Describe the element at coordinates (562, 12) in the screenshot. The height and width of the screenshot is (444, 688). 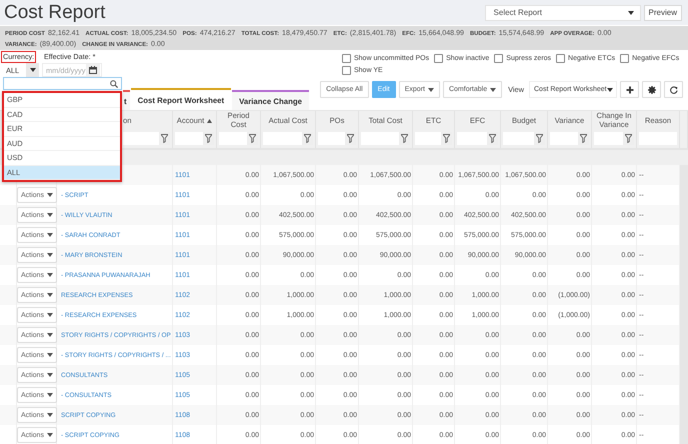
I see `report-select: Select Report` at that location.